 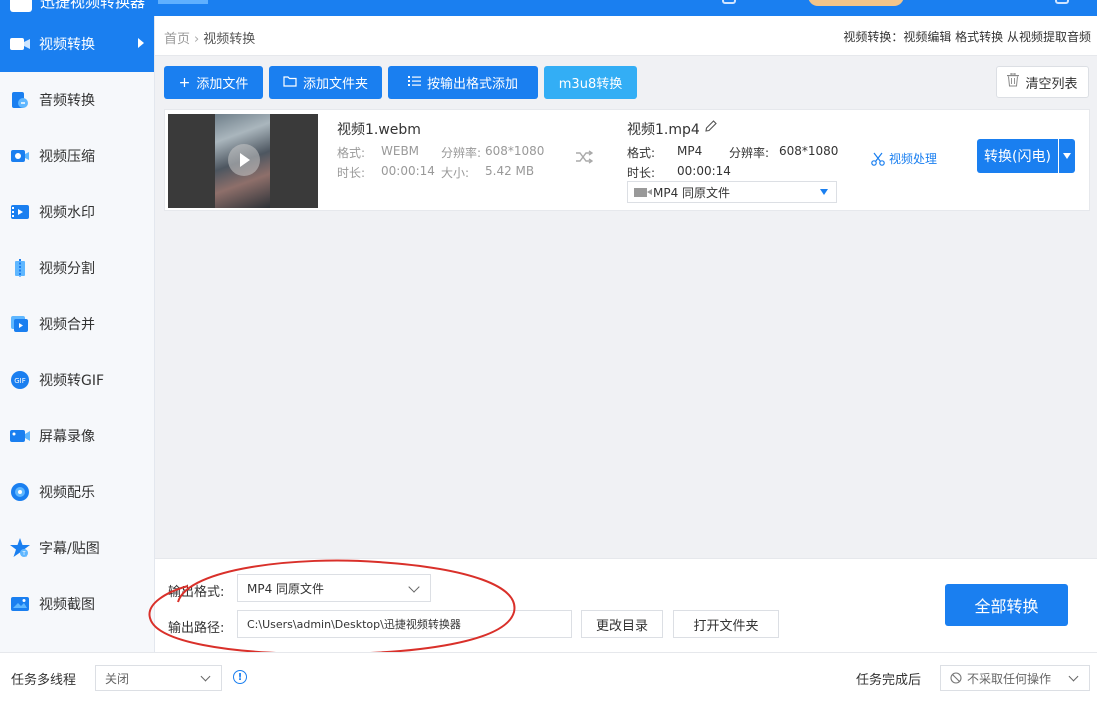 I want to click on m3u8-convert-button: m3u8转换, so click(x=590, y=82).